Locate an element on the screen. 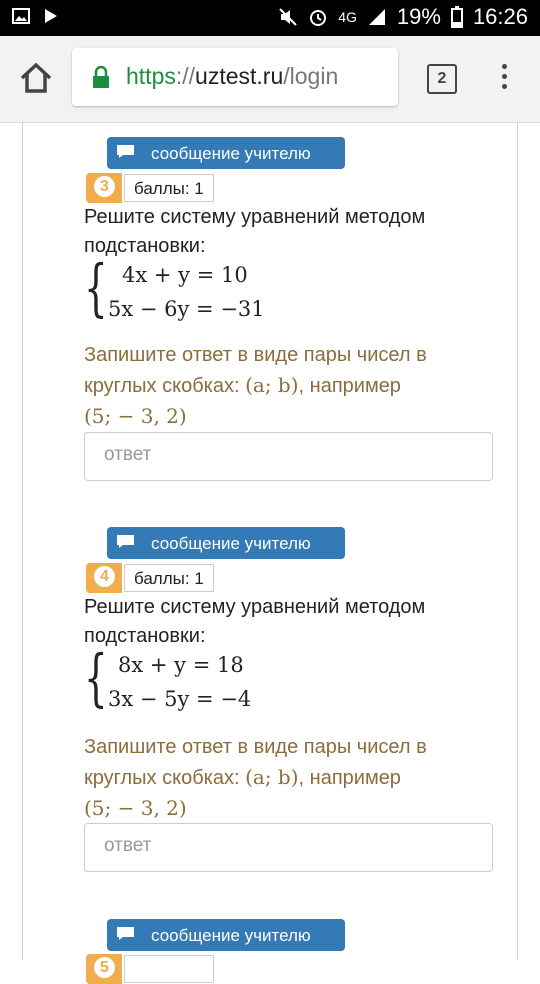  gallery-icon is located at coordinates (21, 16).